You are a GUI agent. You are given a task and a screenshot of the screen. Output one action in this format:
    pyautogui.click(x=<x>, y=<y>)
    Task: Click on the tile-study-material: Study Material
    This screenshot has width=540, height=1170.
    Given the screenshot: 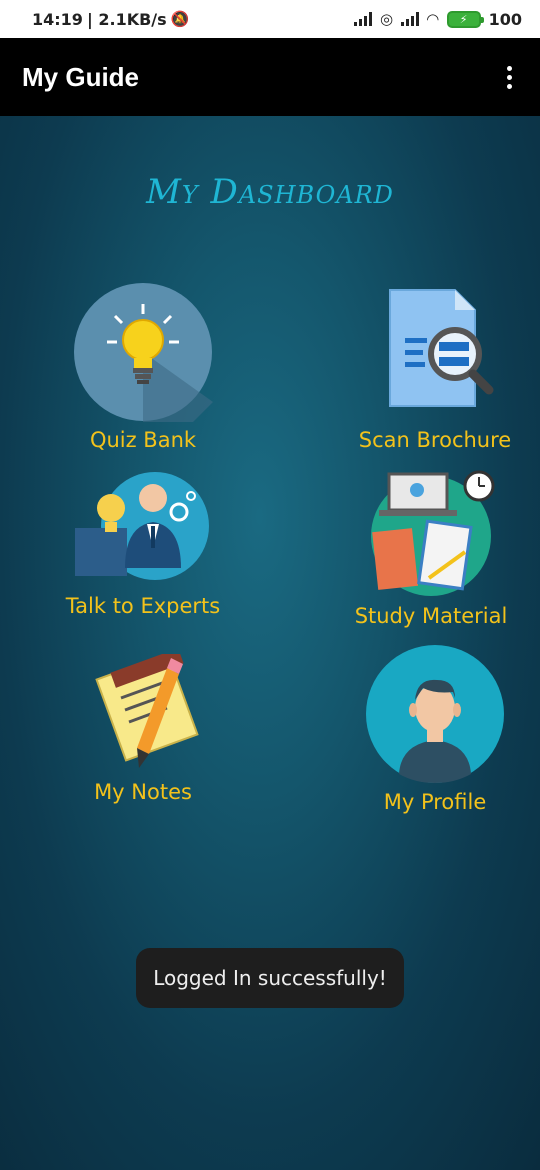 What is the action you would take?
    pyautogui.click(x=428, y=548)
    